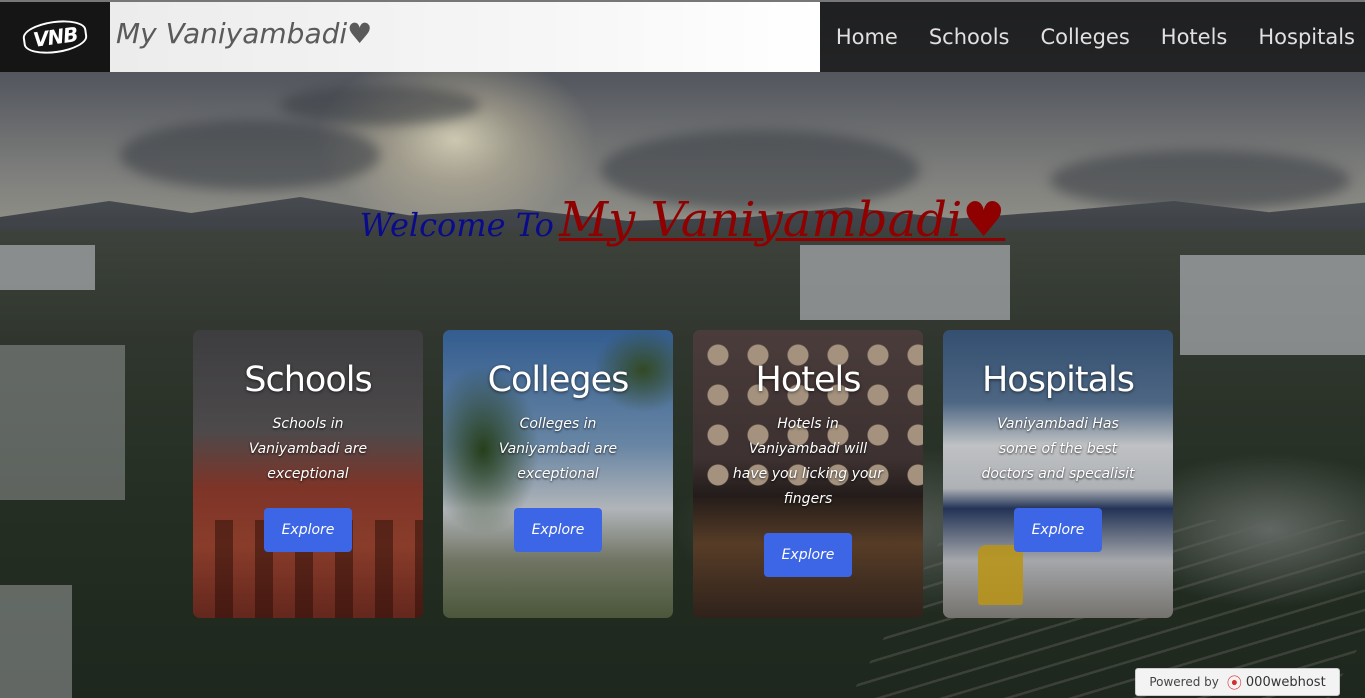 This screenshot has height=698, width=1365. I want to click on explore-colleges-button: Explore, so click(558, 530).